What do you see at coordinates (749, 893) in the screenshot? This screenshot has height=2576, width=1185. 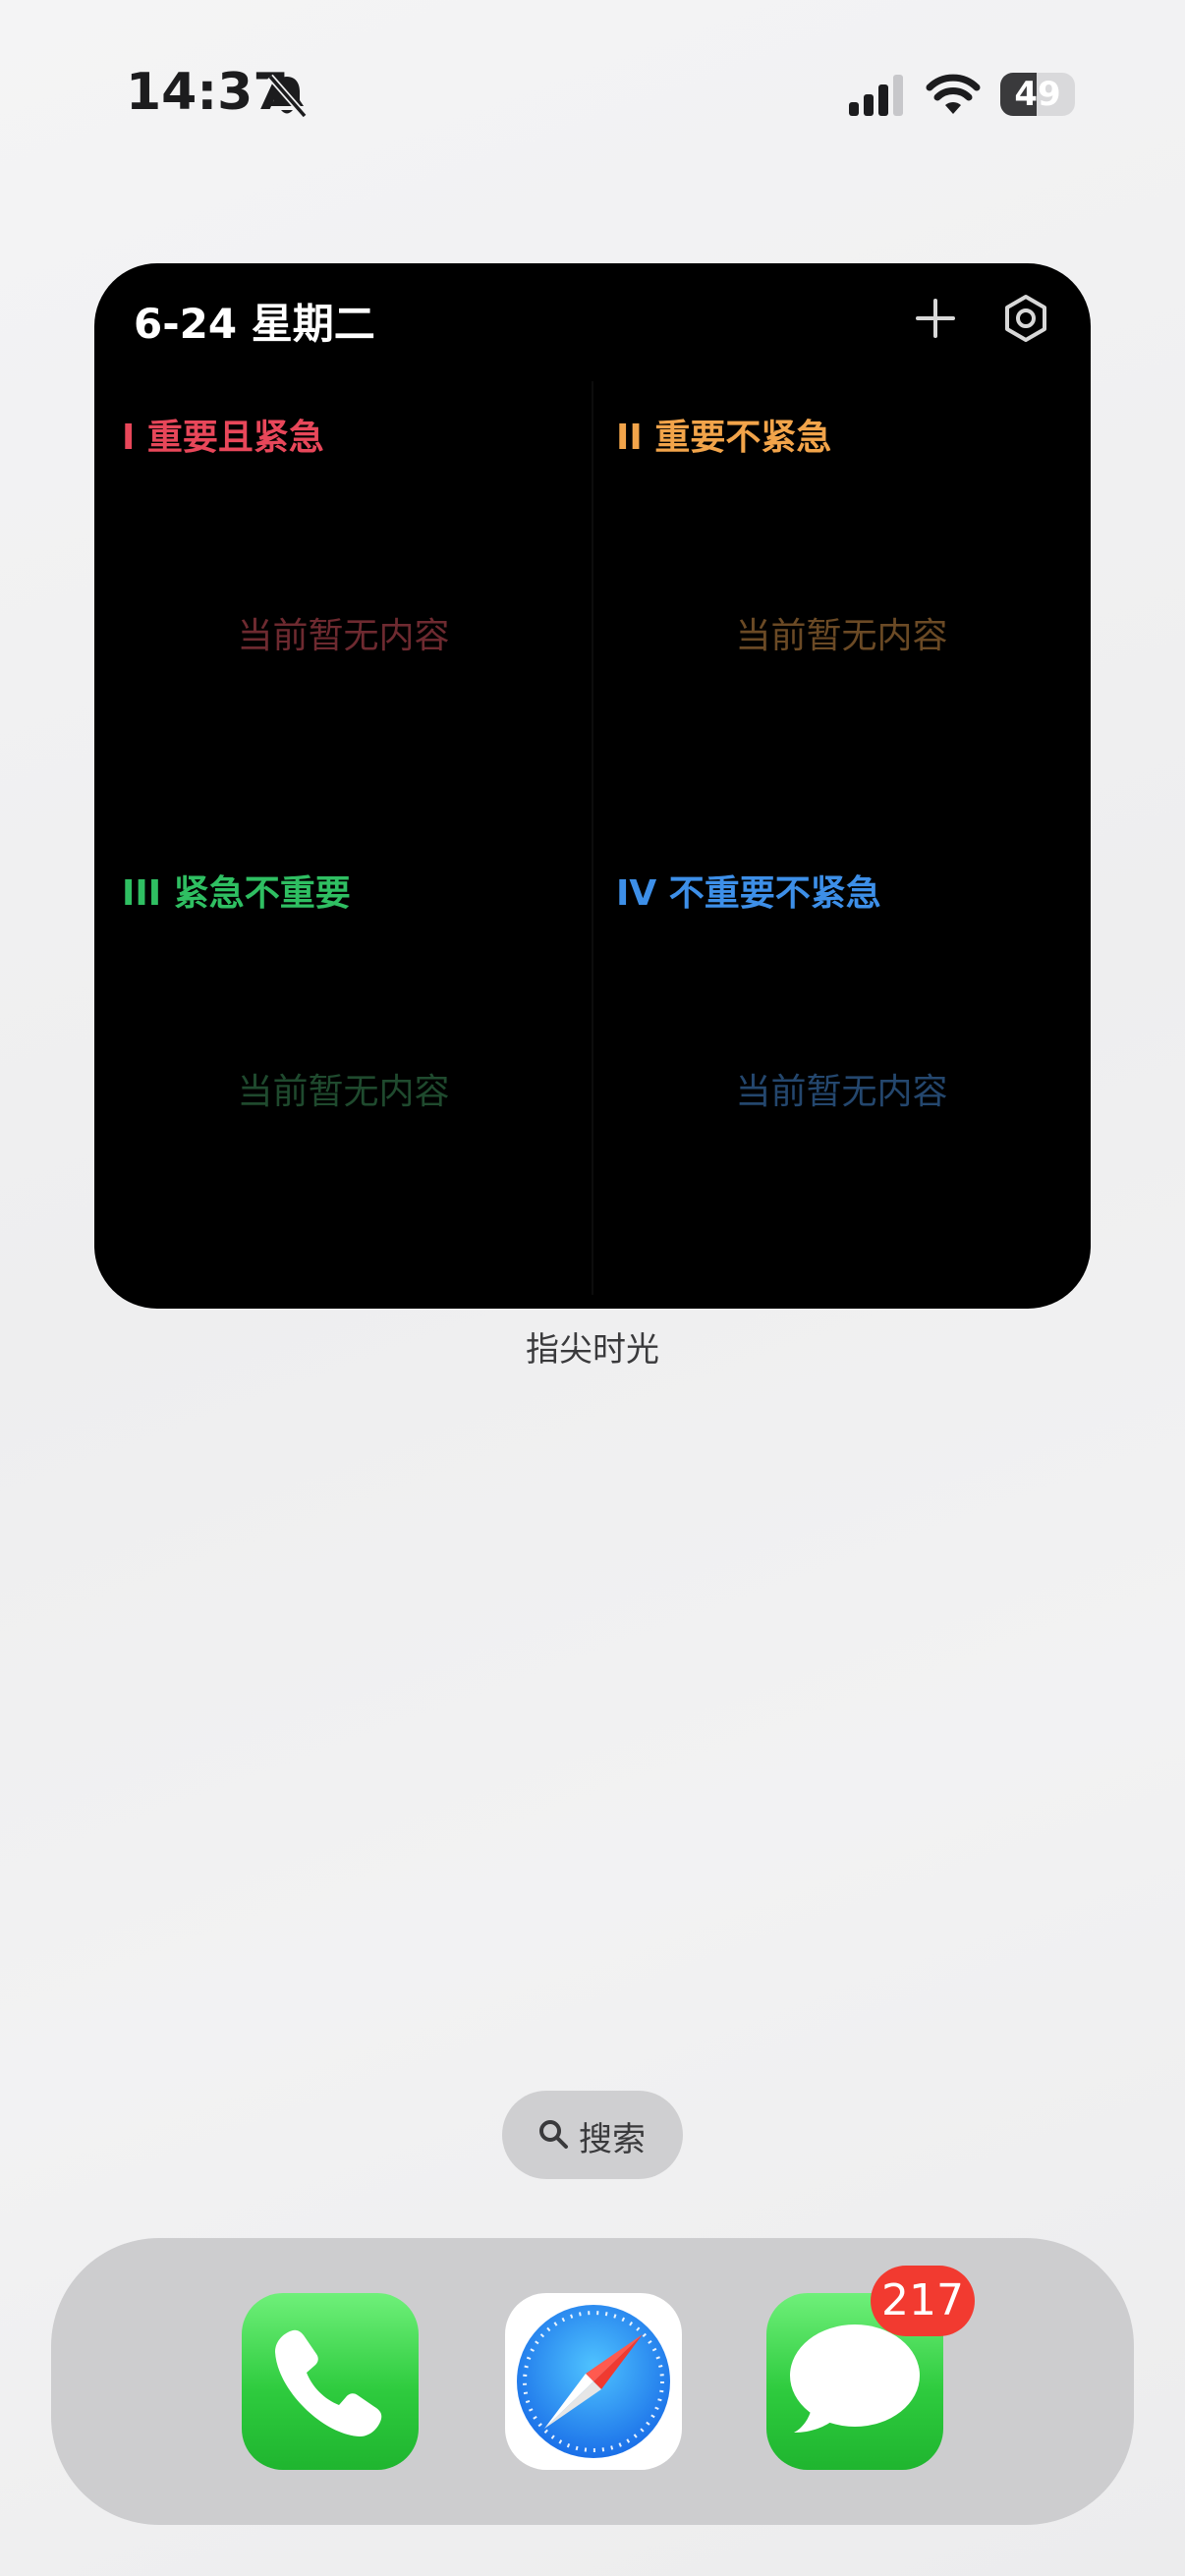 I see `quadrant-title: IV 不重要不紧急` at bounding box center [749, 893].